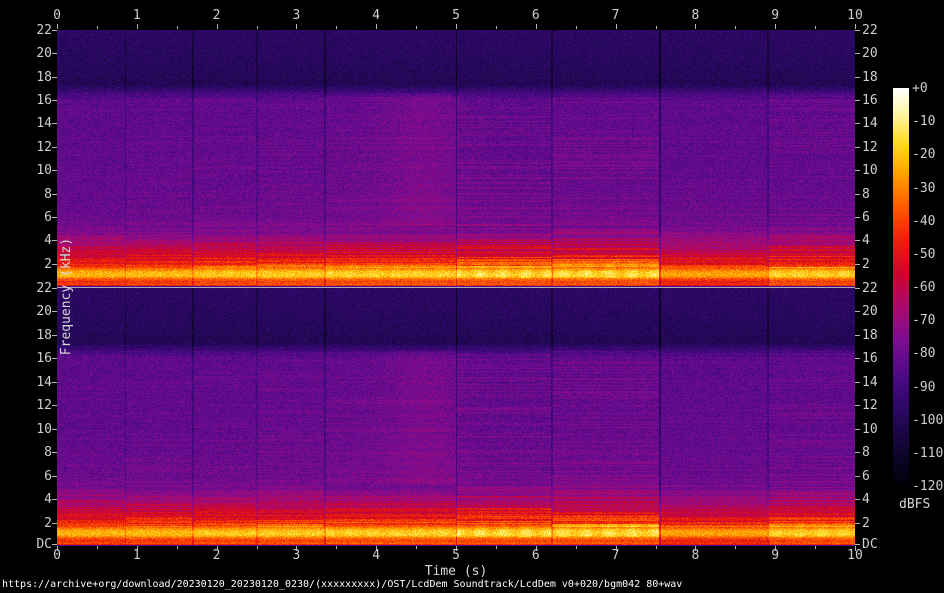 This screenshot has width=944, height=593. Describe the element at coordinates (924, 287) in the screenshot. I see `colorbar-tick-label: -60` at that location.